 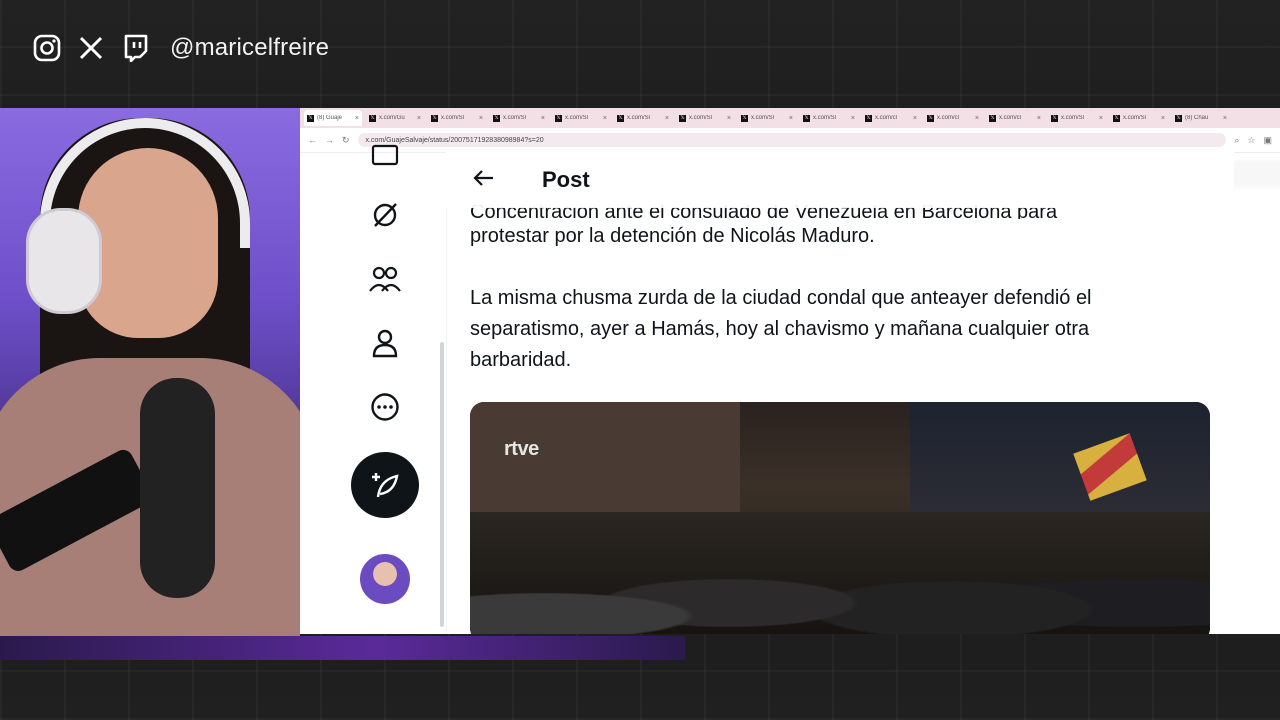 What do you see at coordinates (47, 48) in the screenshot?
I see `instagram-icon` at bounding box center [47, 48].